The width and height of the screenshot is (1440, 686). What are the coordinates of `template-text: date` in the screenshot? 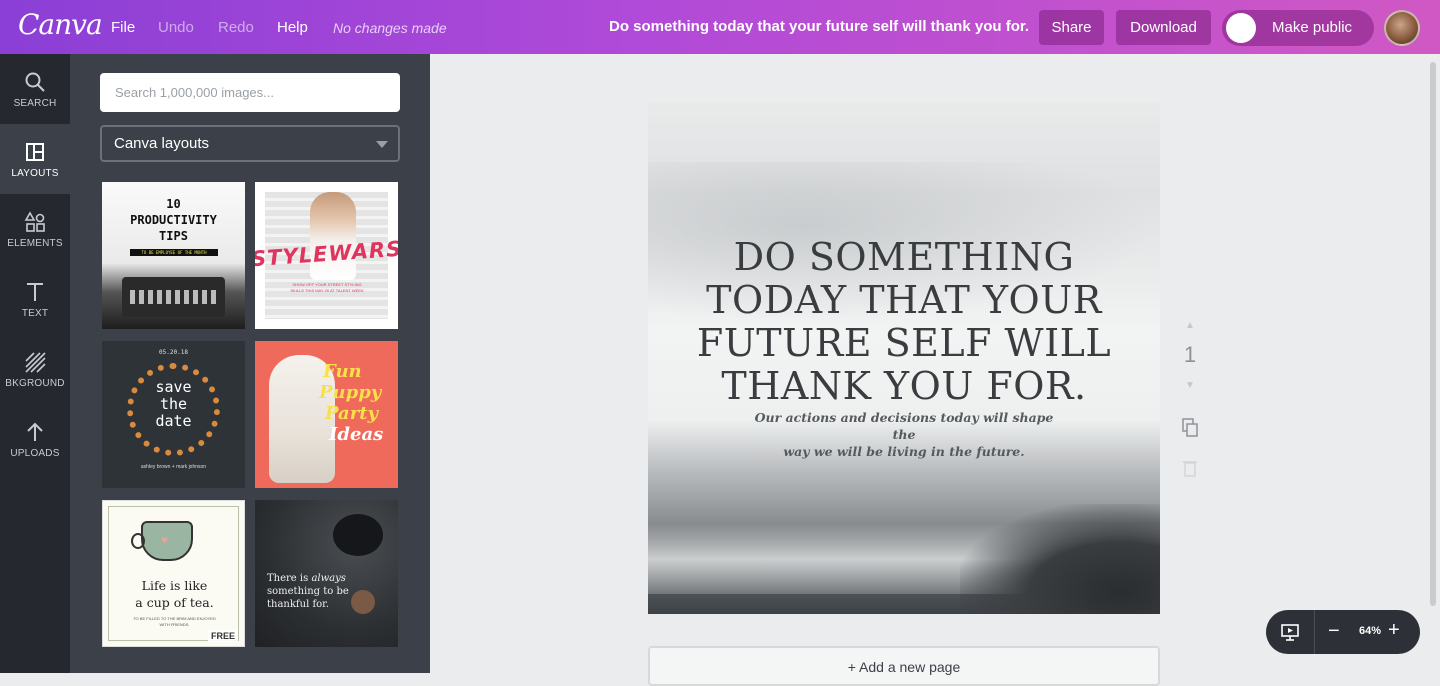 It's located at (173, 421).